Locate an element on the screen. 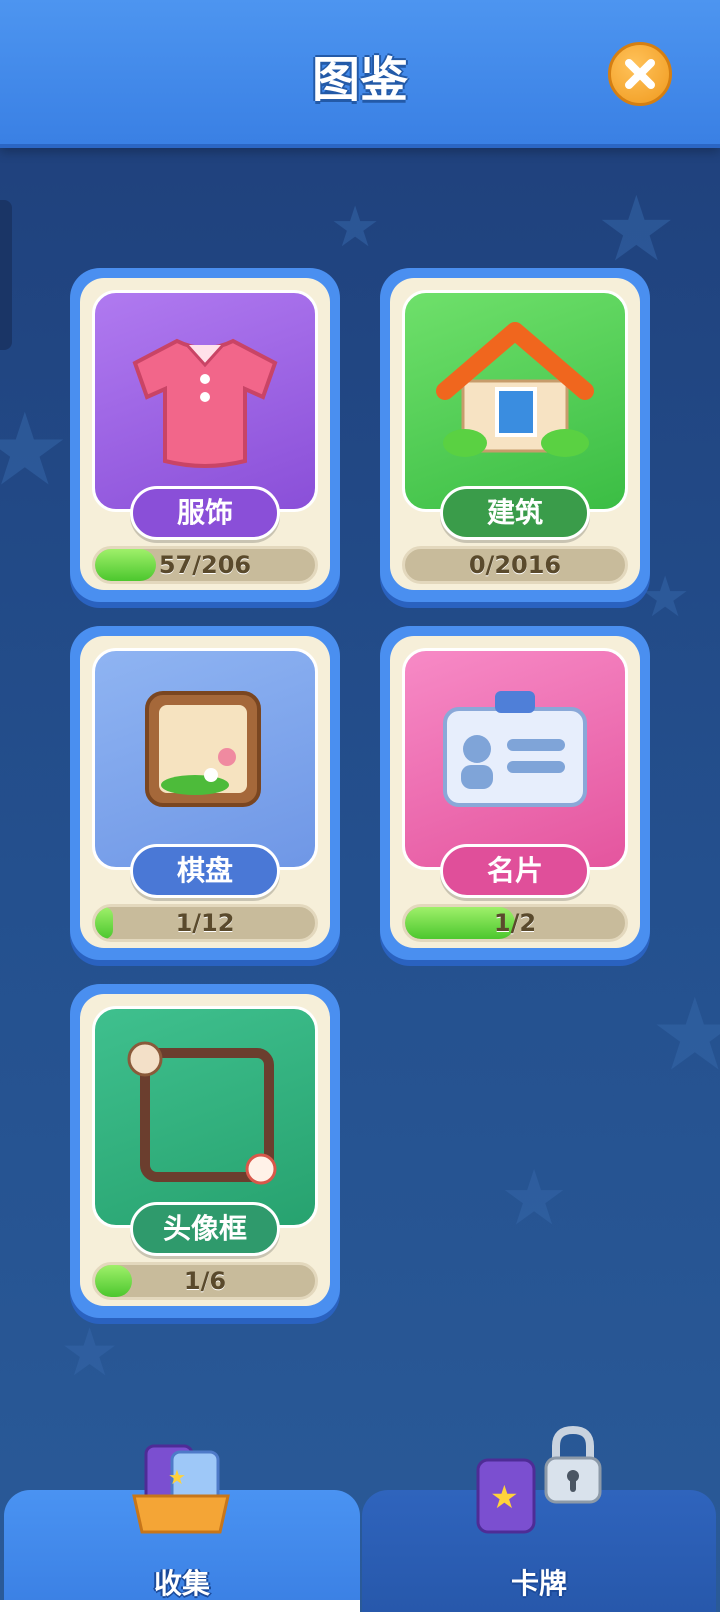 This screenshot has height=1612, width=720. progress-text: 1/12 is located at coordinates (205, 923).